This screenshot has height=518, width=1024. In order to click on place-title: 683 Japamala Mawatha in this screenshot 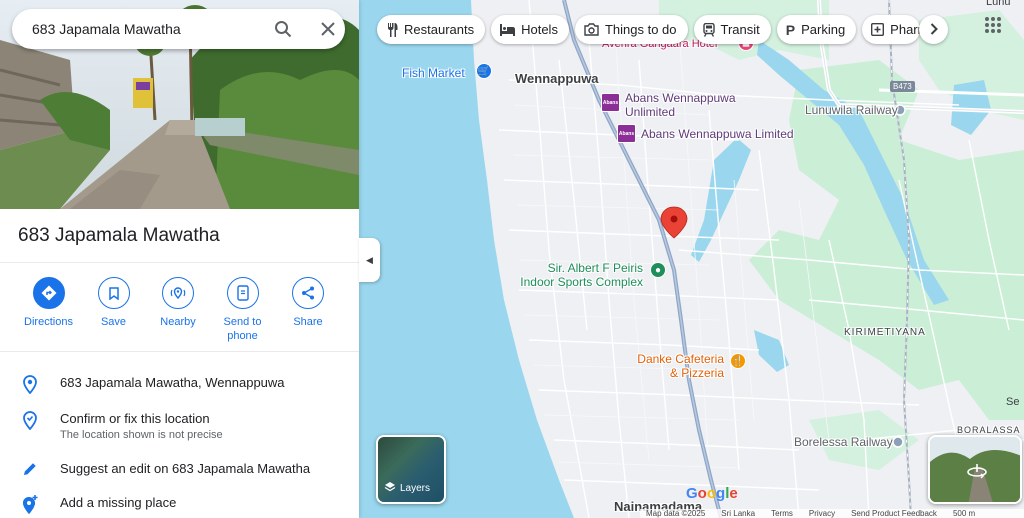, I will do `click(119, 235)`.